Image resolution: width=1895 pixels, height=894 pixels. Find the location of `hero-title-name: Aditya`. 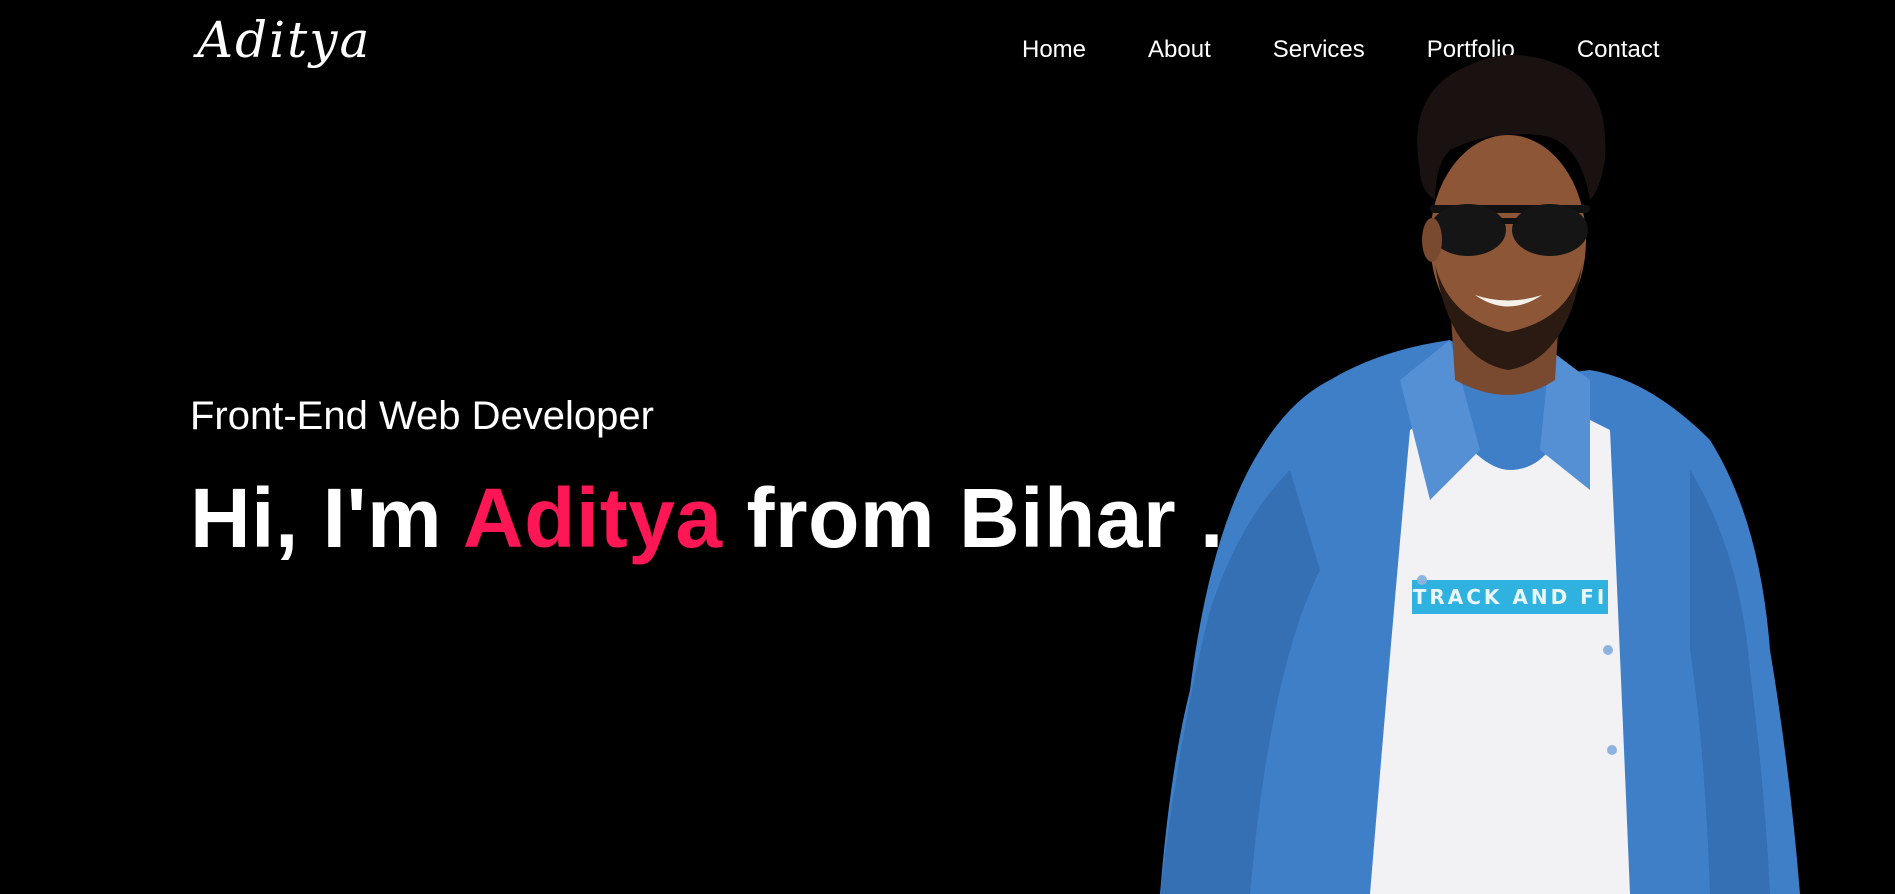

hero-title-name: Aditya is located at coordinates (592, 518).